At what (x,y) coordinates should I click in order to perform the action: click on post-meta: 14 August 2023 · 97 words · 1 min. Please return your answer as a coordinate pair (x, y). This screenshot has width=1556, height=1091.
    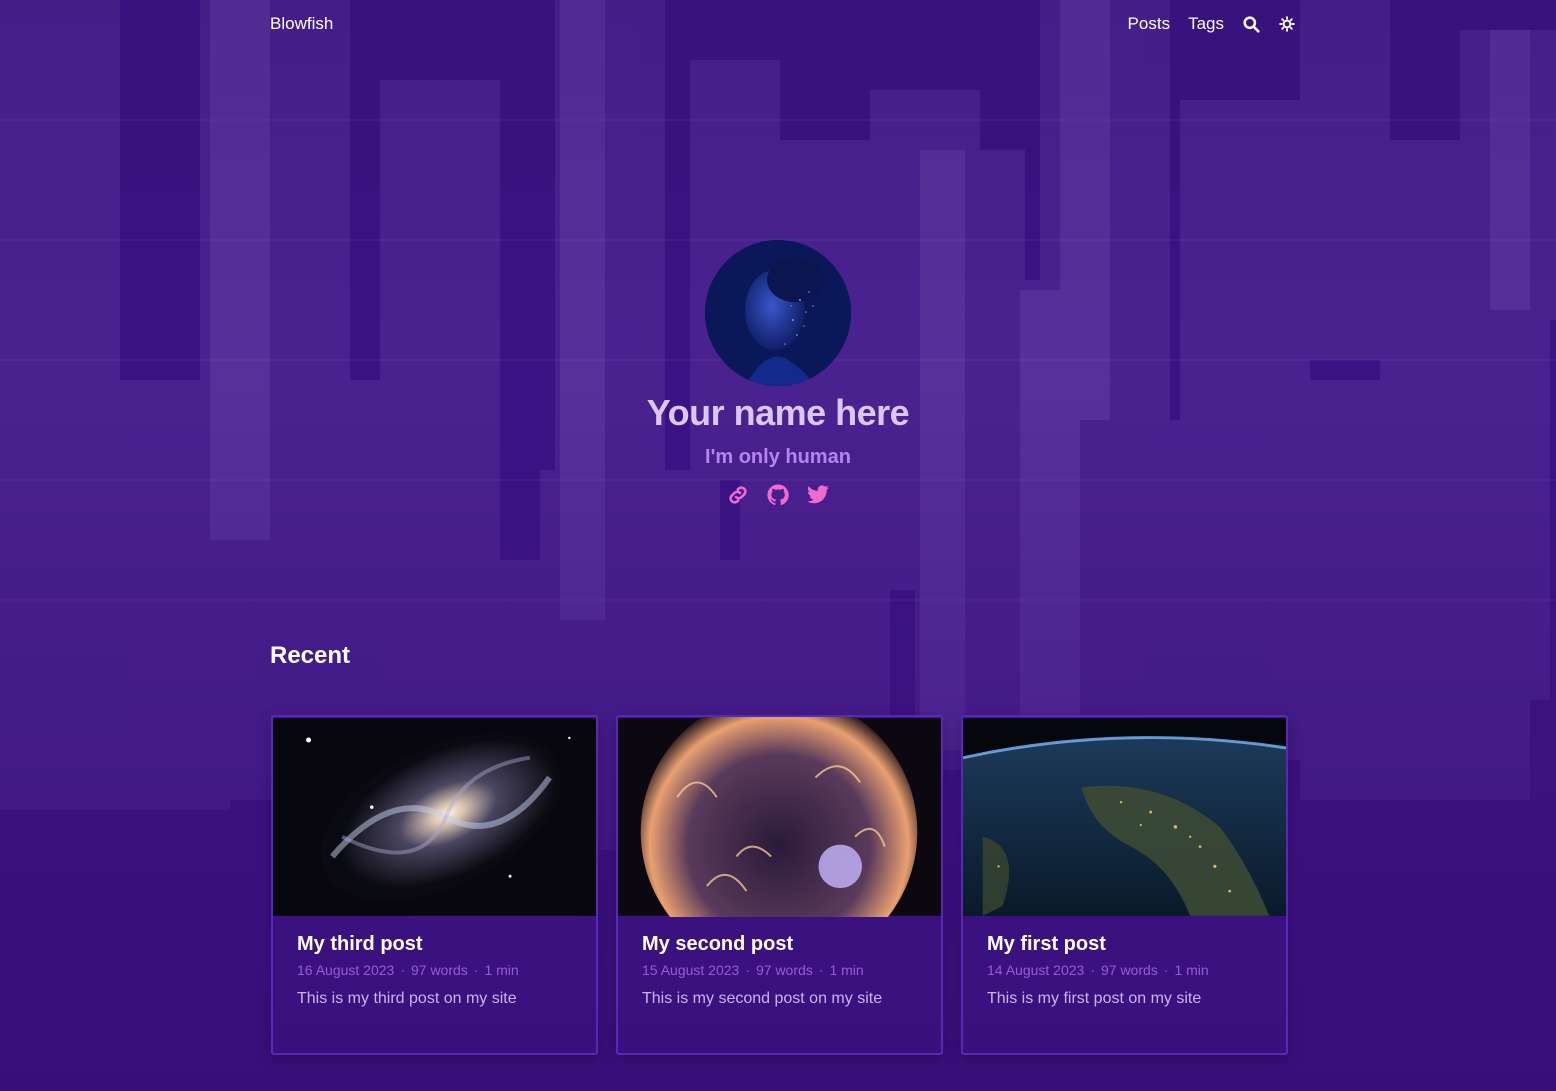
    Looking at the image, I should click on (1125, 970).